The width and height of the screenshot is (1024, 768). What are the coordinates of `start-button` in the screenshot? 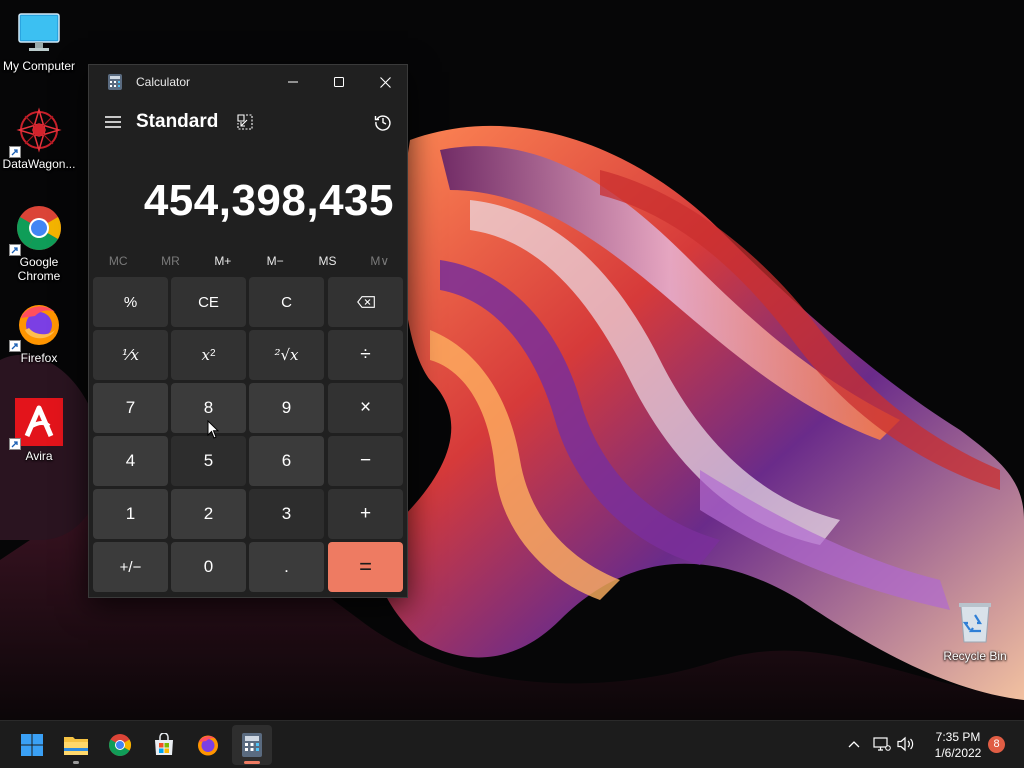 It's located at (32, 745).